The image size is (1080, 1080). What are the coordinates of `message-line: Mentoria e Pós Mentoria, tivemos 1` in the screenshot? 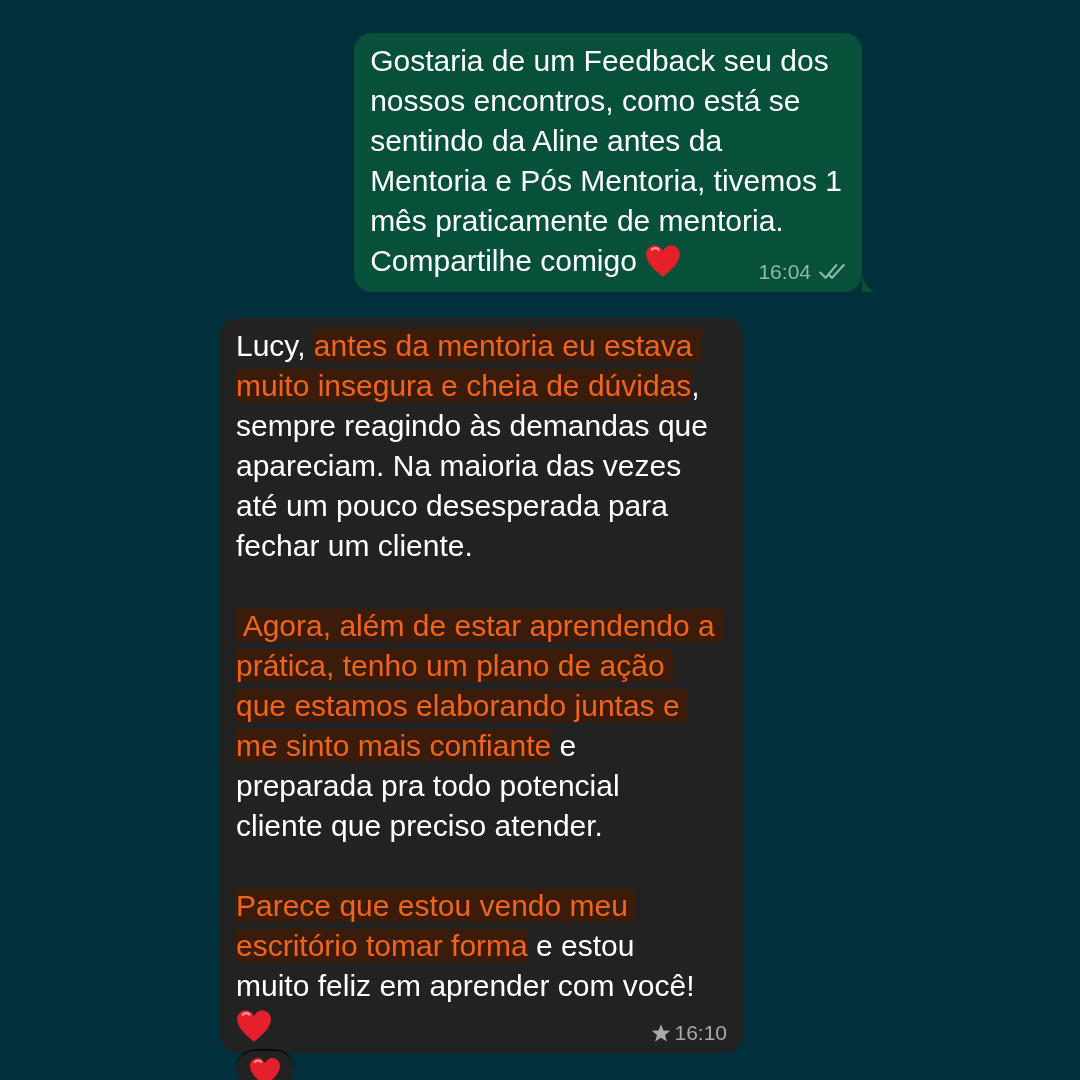 It's located at (606, 181).